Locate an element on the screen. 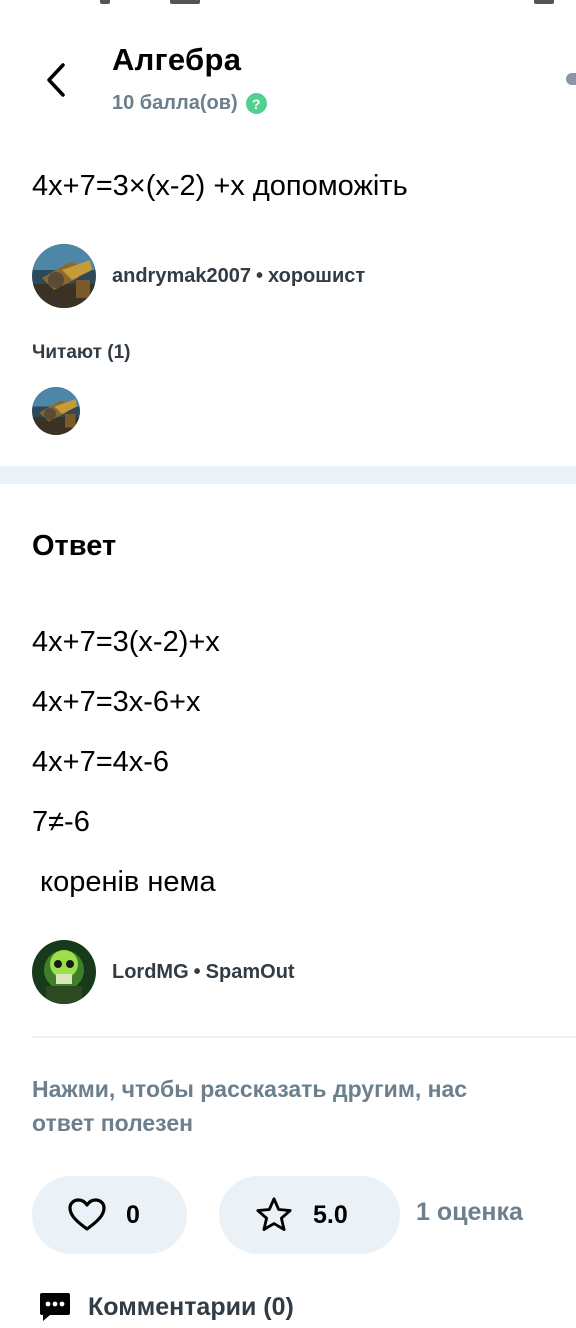  author-name: LordMG is located at coordinates (150, 972).